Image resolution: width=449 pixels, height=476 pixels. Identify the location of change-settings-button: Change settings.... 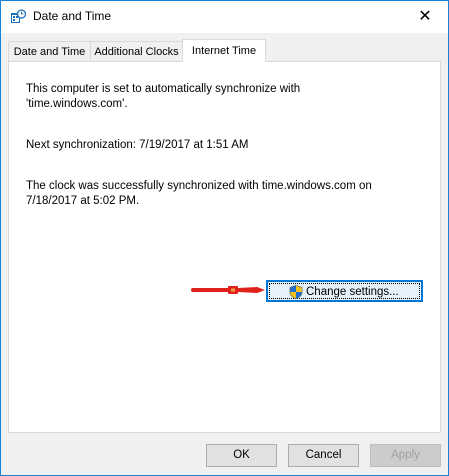
(344, 291).